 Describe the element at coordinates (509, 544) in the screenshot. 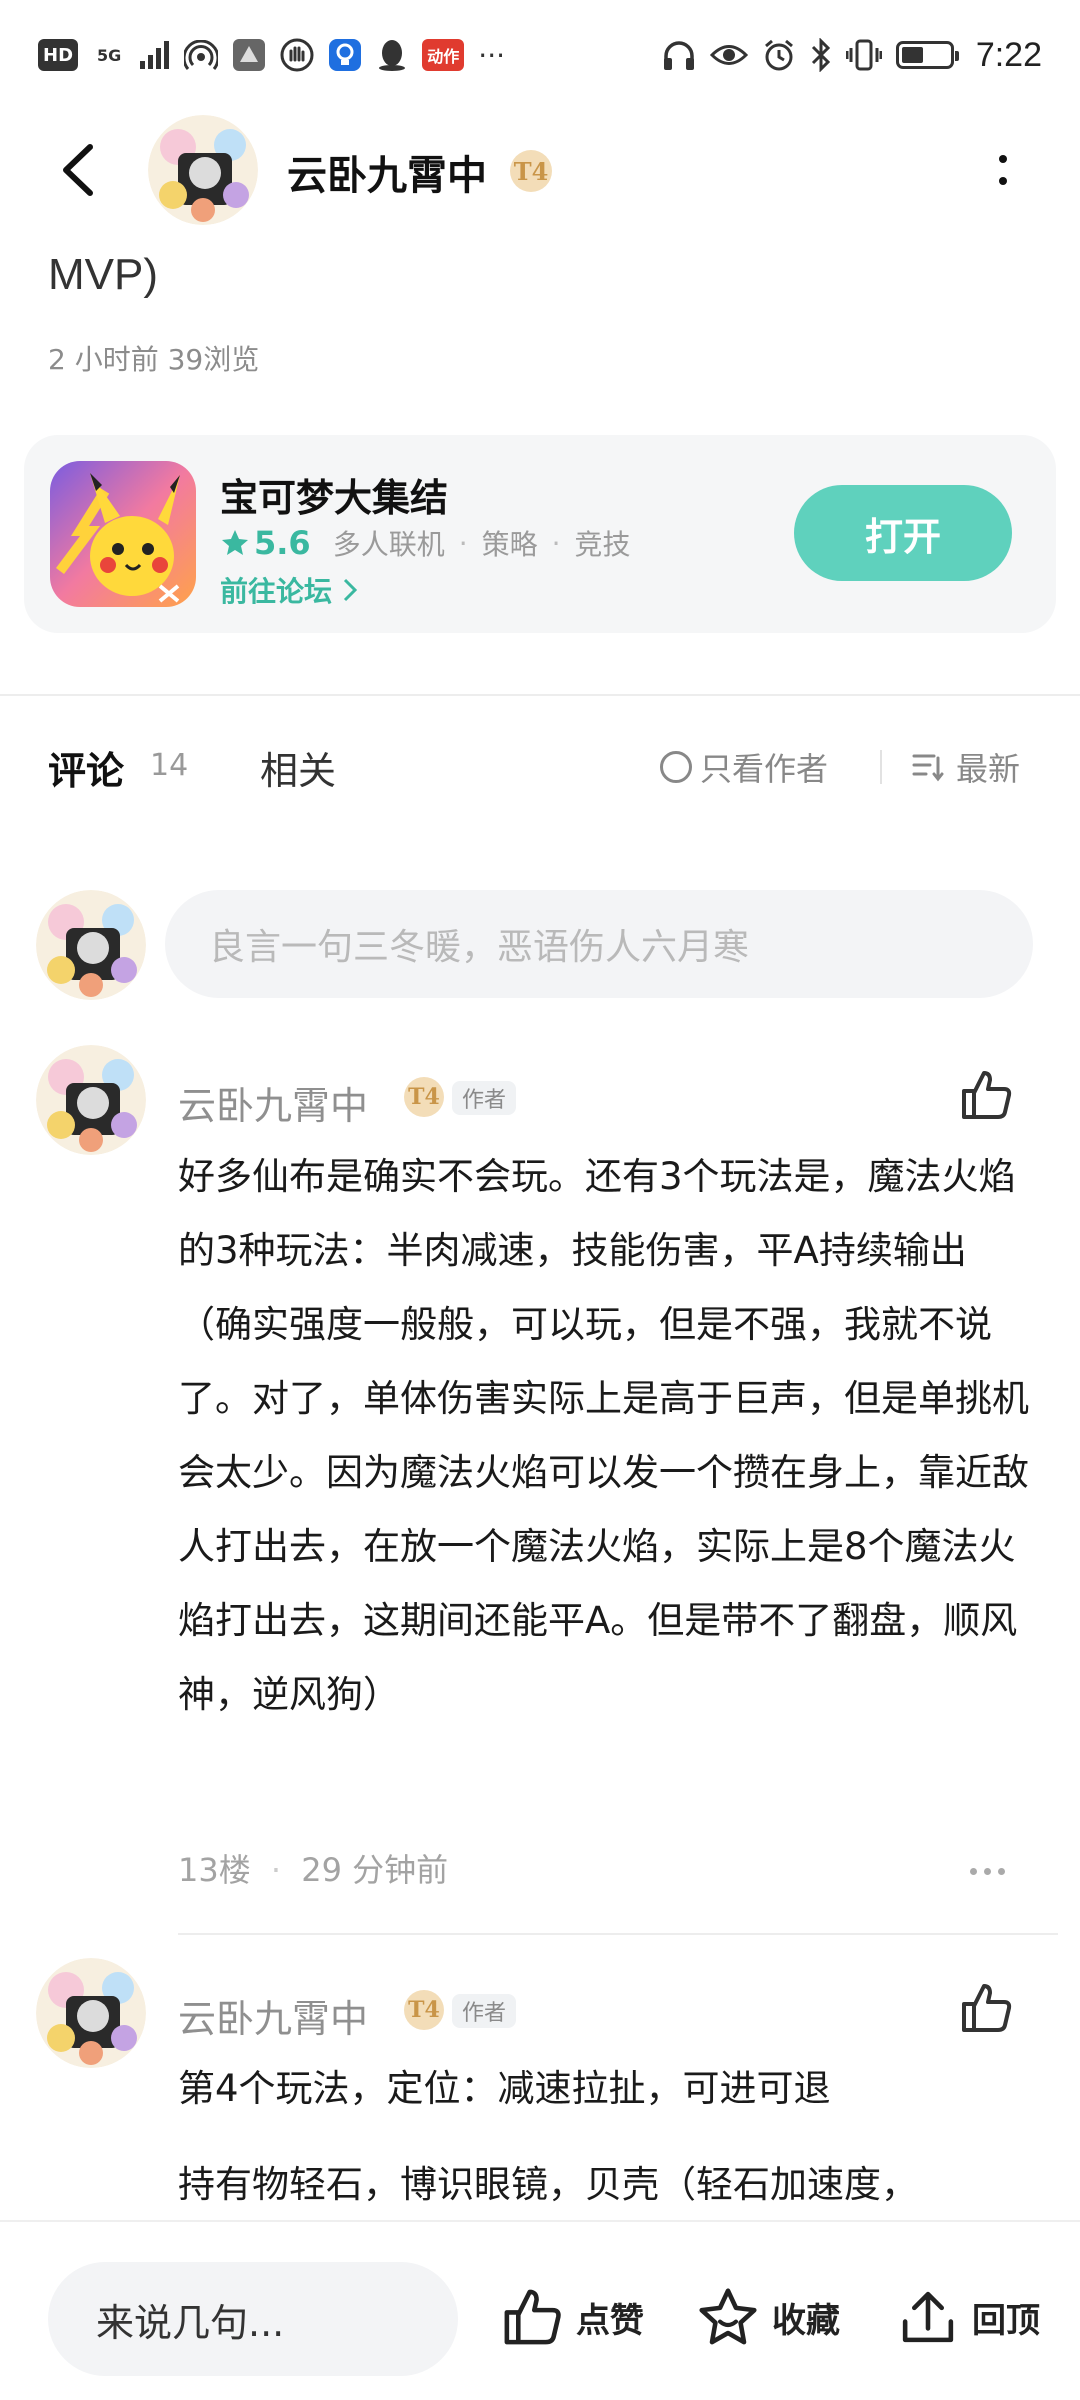

I see `game-tag: 策略` at that location.